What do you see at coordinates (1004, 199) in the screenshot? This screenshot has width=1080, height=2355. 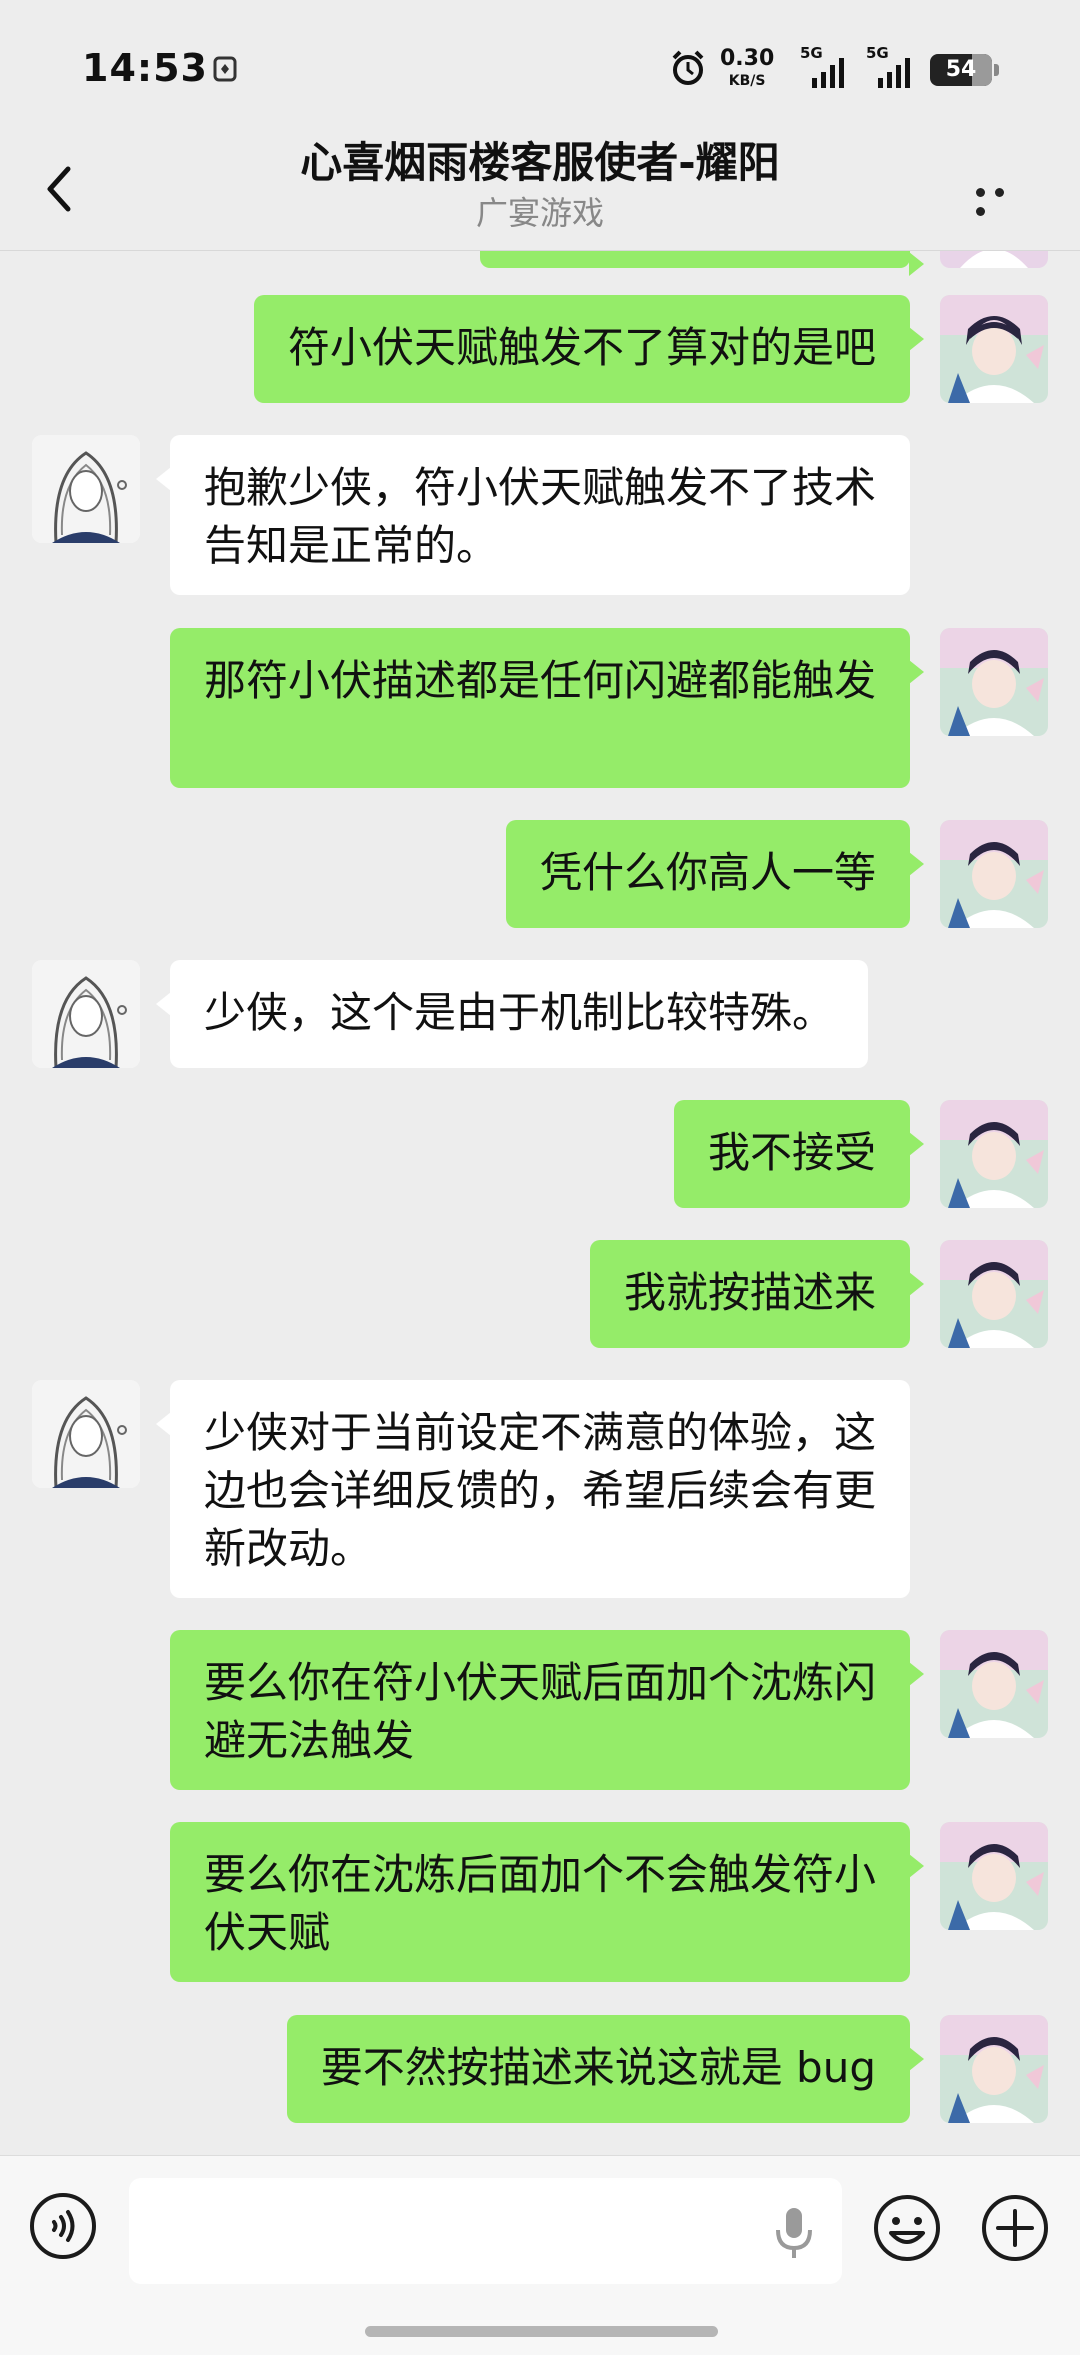 I see `more-button` at bounding box center [1004, 199].